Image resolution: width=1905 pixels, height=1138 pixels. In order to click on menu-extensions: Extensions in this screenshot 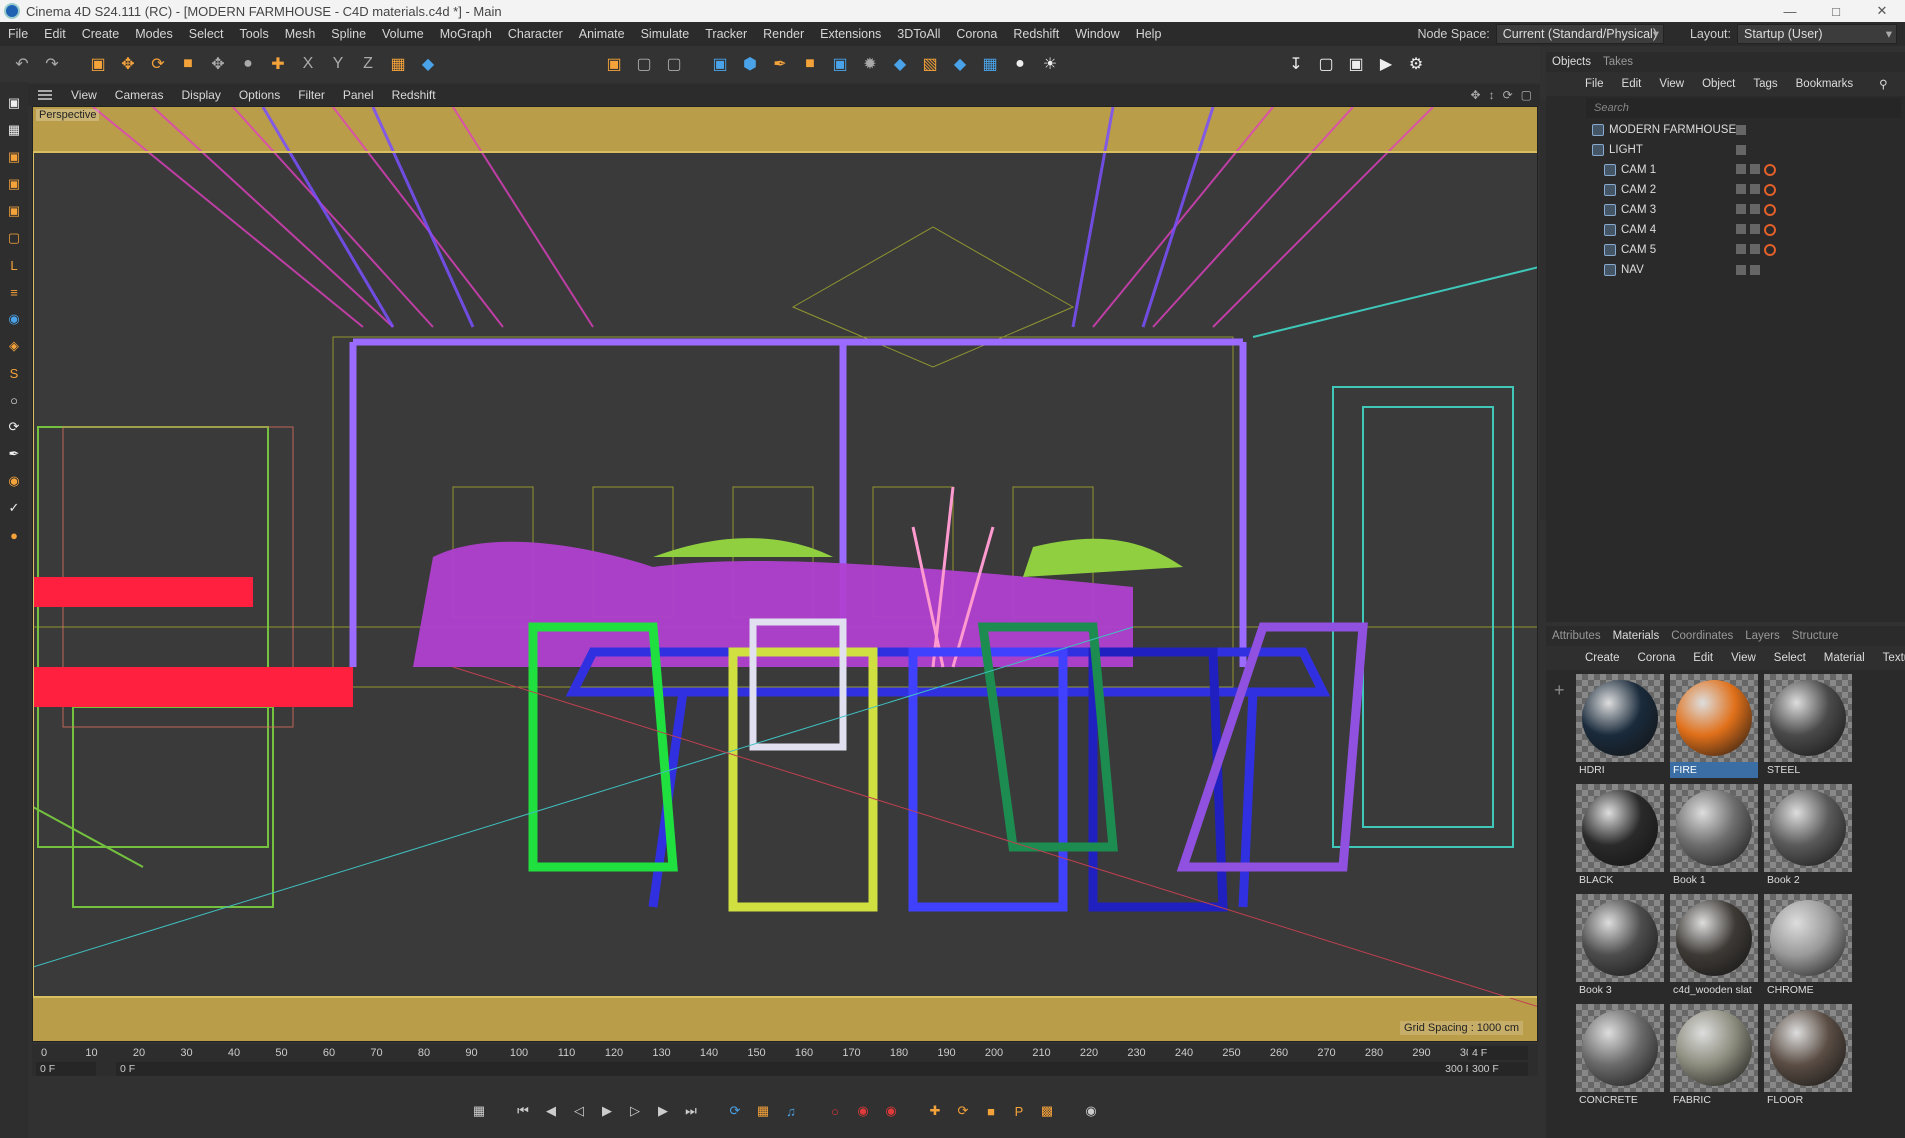, I will do `click(850, 34)`.